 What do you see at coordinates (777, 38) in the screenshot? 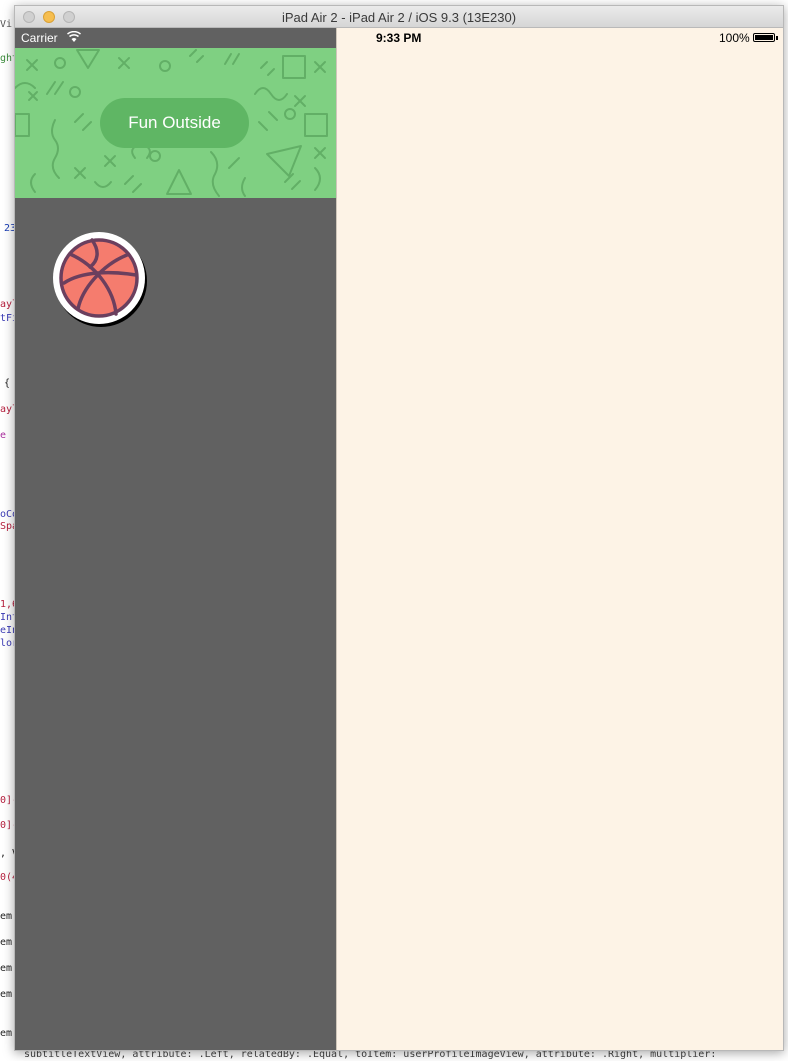
I see `battery-nub` at bounding box center [777, 38].